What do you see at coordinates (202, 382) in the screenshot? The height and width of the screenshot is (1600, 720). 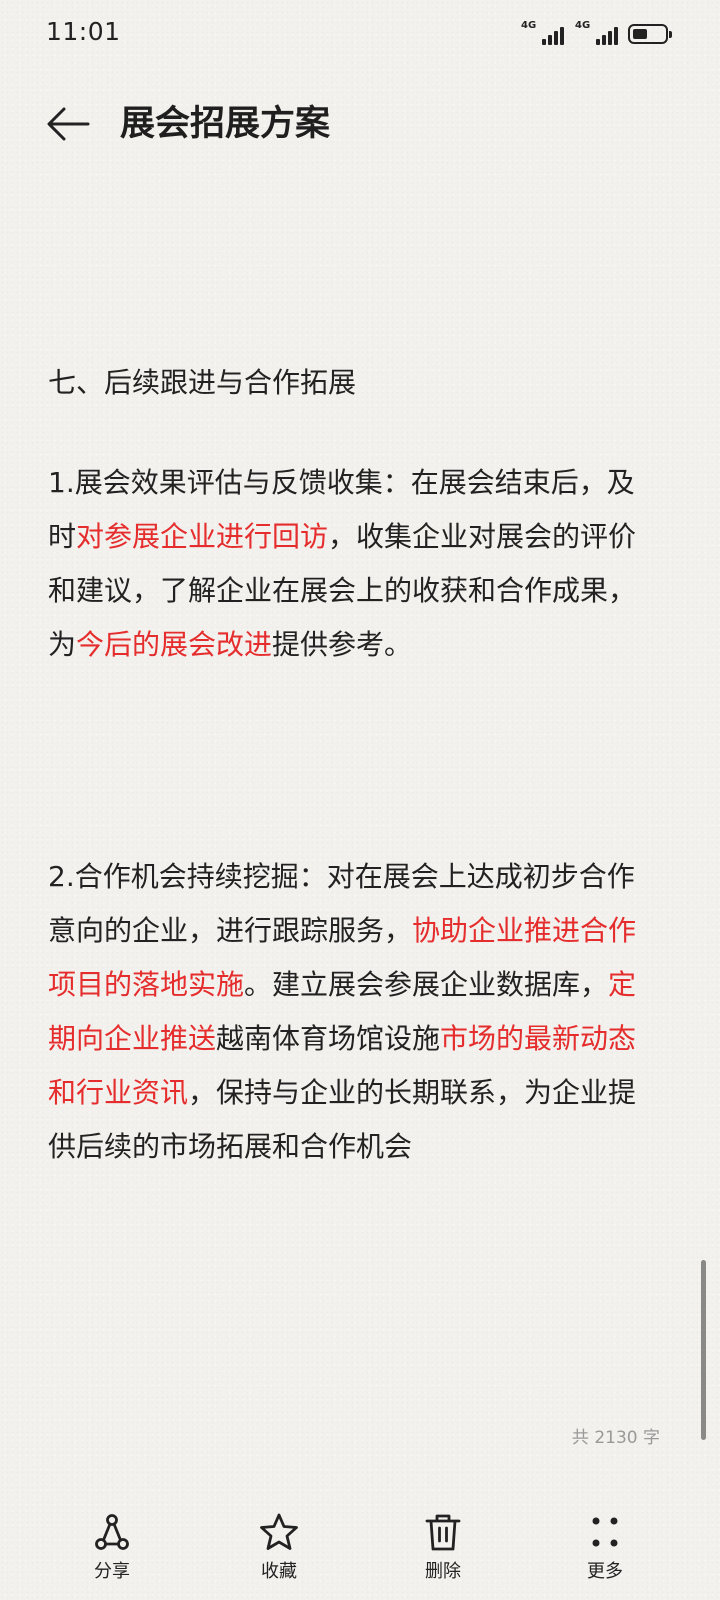 I see `section-heading: 七、后续跟进与合作拓展` at bounding box center [202, 382].